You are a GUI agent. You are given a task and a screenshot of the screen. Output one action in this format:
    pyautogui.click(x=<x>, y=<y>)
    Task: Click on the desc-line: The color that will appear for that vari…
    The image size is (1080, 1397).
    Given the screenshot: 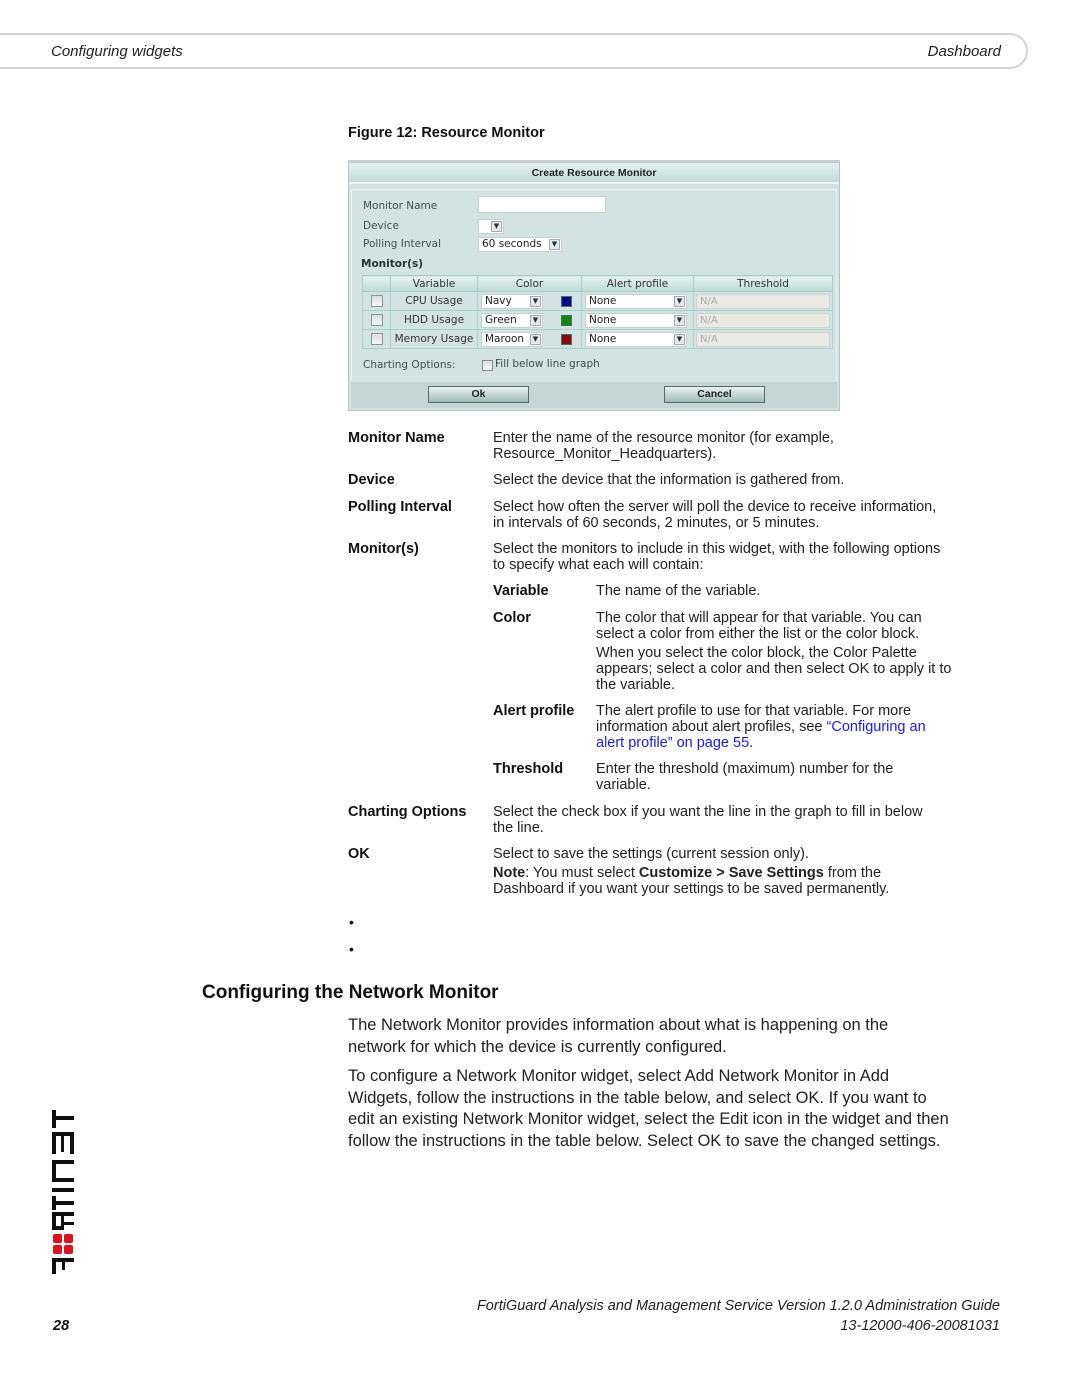 What is the action you would take?
    pyautogui.click(x=759, y=618)
    